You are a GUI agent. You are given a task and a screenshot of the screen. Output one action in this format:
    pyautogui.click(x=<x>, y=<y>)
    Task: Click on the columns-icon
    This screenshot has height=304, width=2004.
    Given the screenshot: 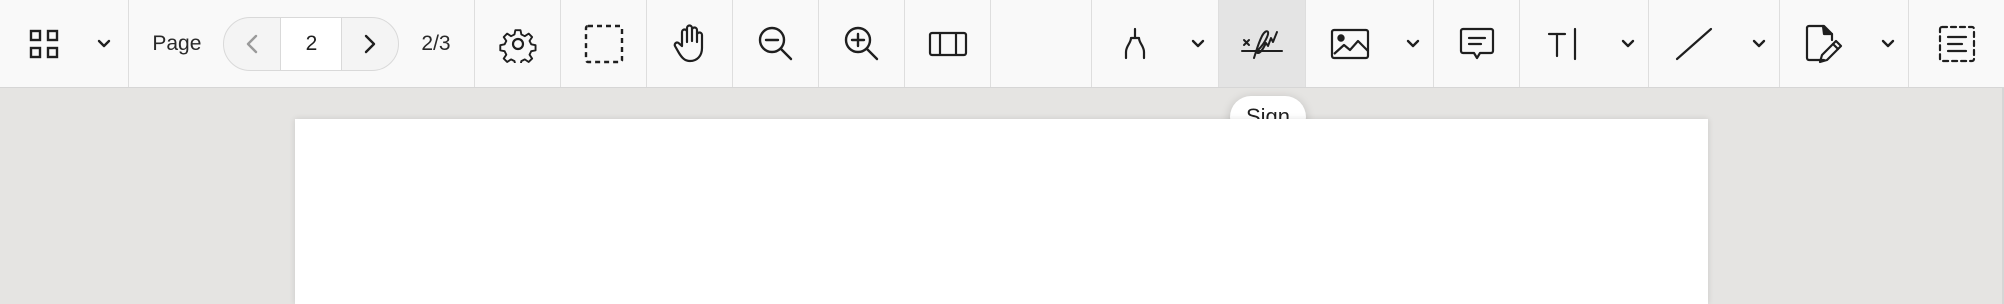 What is the action you would take?
    pyautogui.click(x=947, y=43)
    